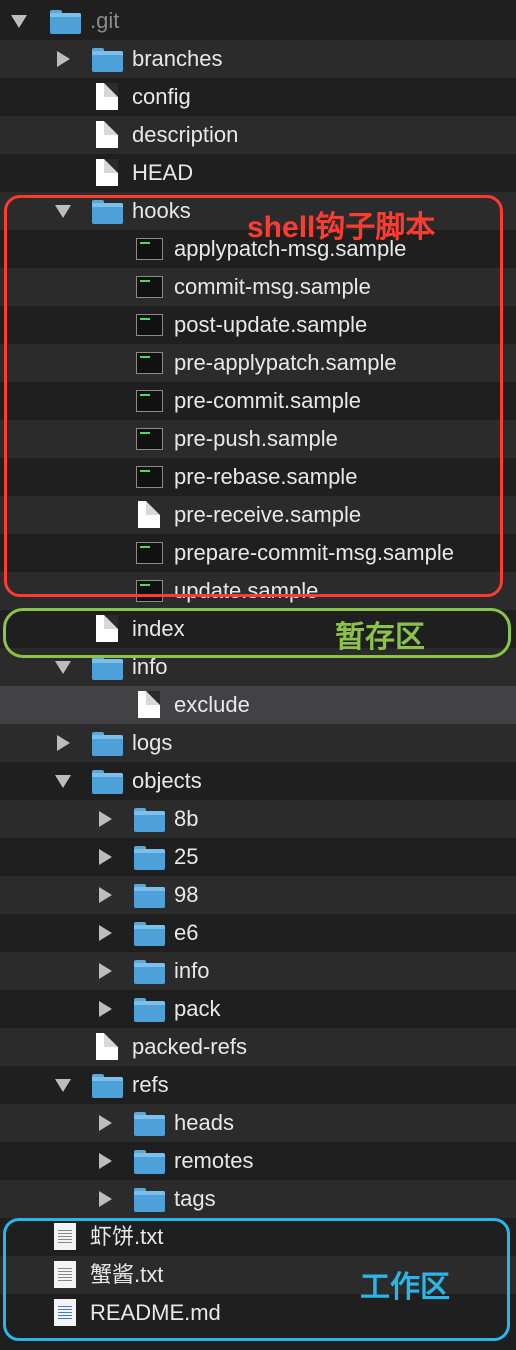 This screenshot has width=516, height=1350. Describe the element at coordinates (105, 20) in the screenshot. I see `tree-item-label: .git` at that location.